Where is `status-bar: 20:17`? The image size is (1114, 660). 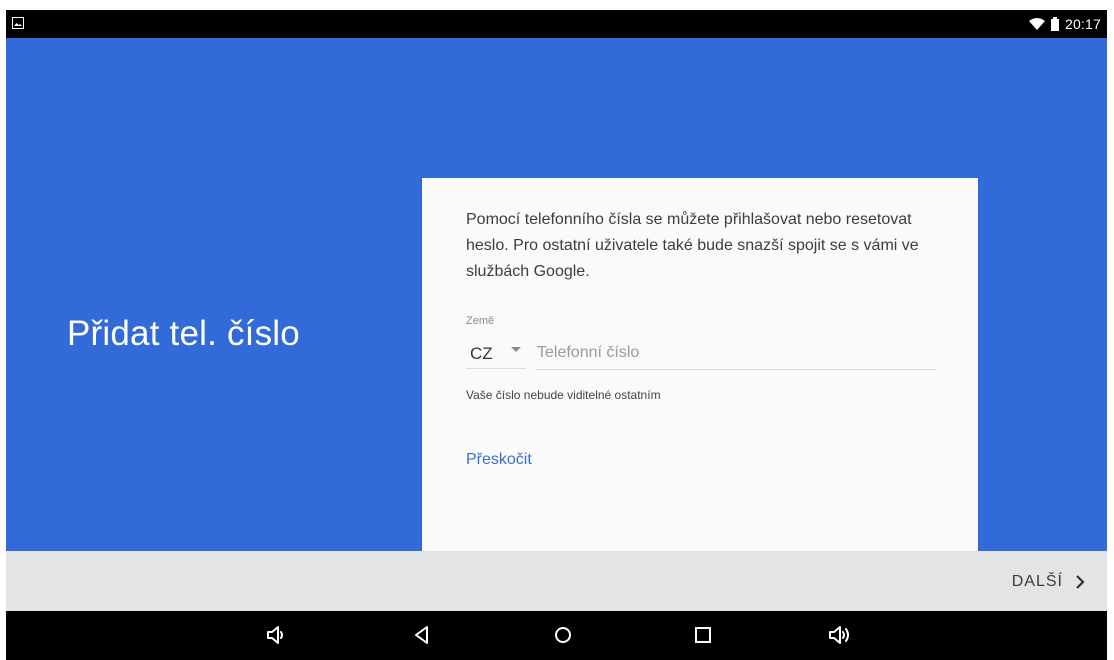 status-bar: 20:17 is located at coordinates (556, 24).